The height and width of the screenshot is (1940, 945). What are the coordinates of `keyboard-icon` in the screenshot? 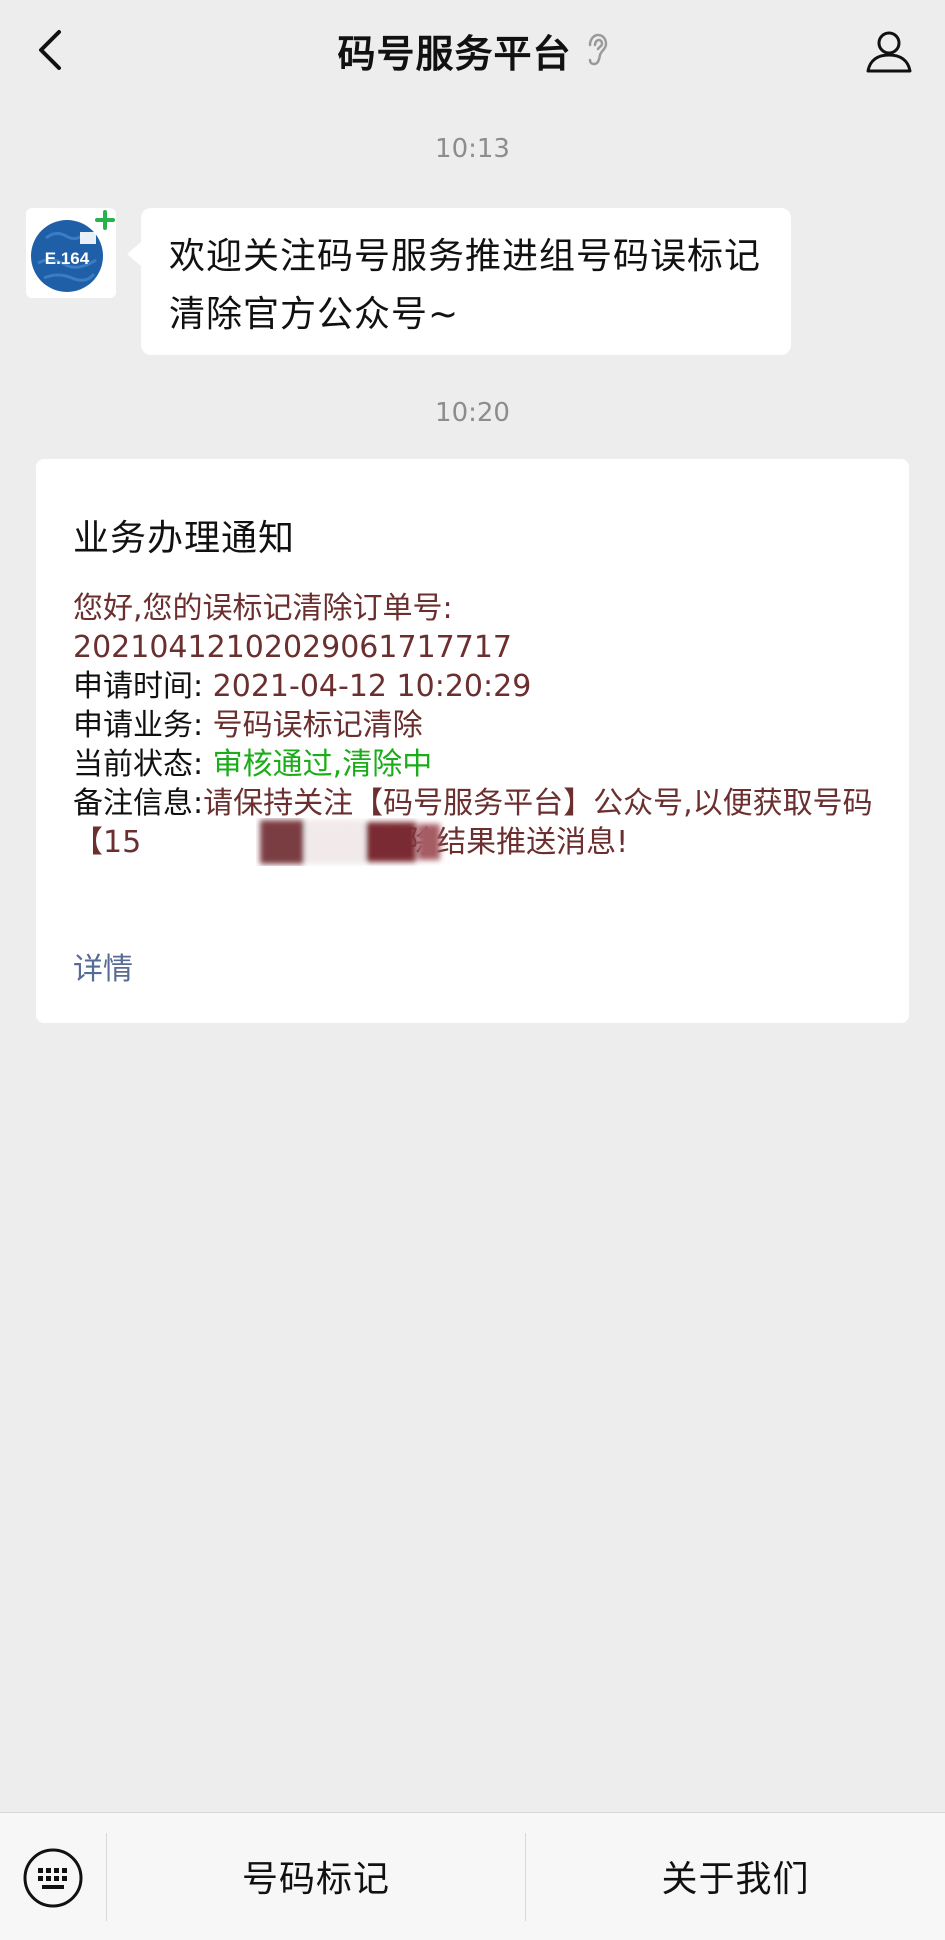 It's located at (53, 1878).